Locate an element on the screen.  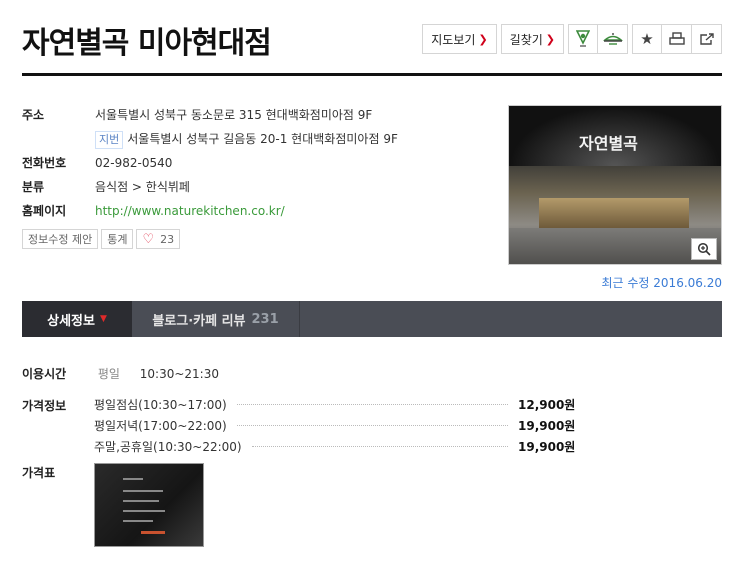
title-divider is located at coordinates (372, 74).